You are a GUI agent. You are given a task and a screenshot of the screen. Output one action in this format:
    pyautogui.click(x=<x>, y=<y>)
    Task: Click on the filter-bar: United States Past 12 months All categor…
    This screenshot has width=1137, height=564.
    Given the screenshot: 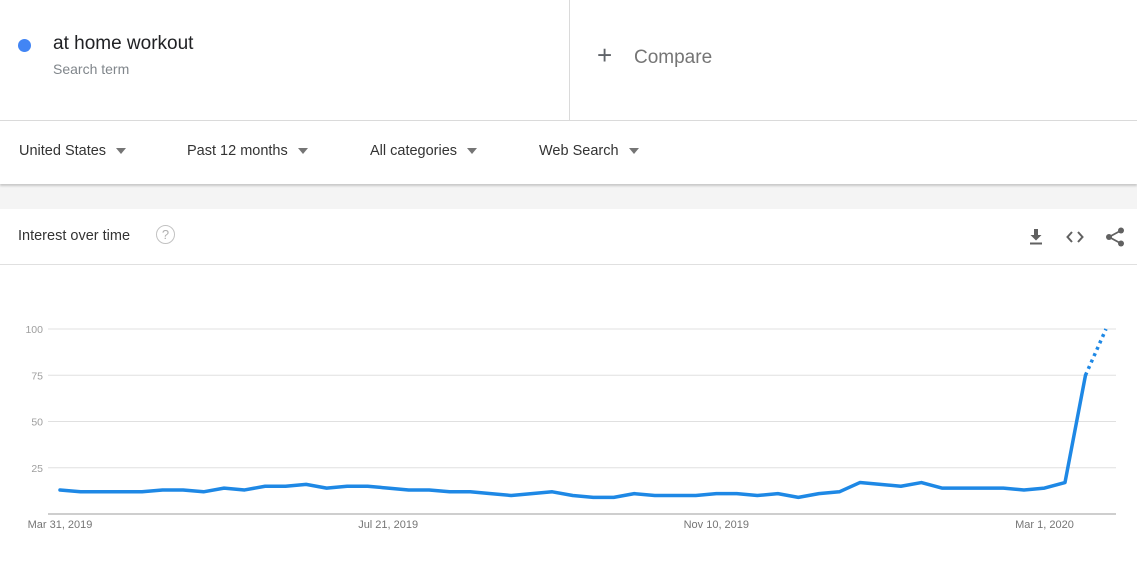 What is the action you would take?
    pyautogui.click(x=568, y=152)
    